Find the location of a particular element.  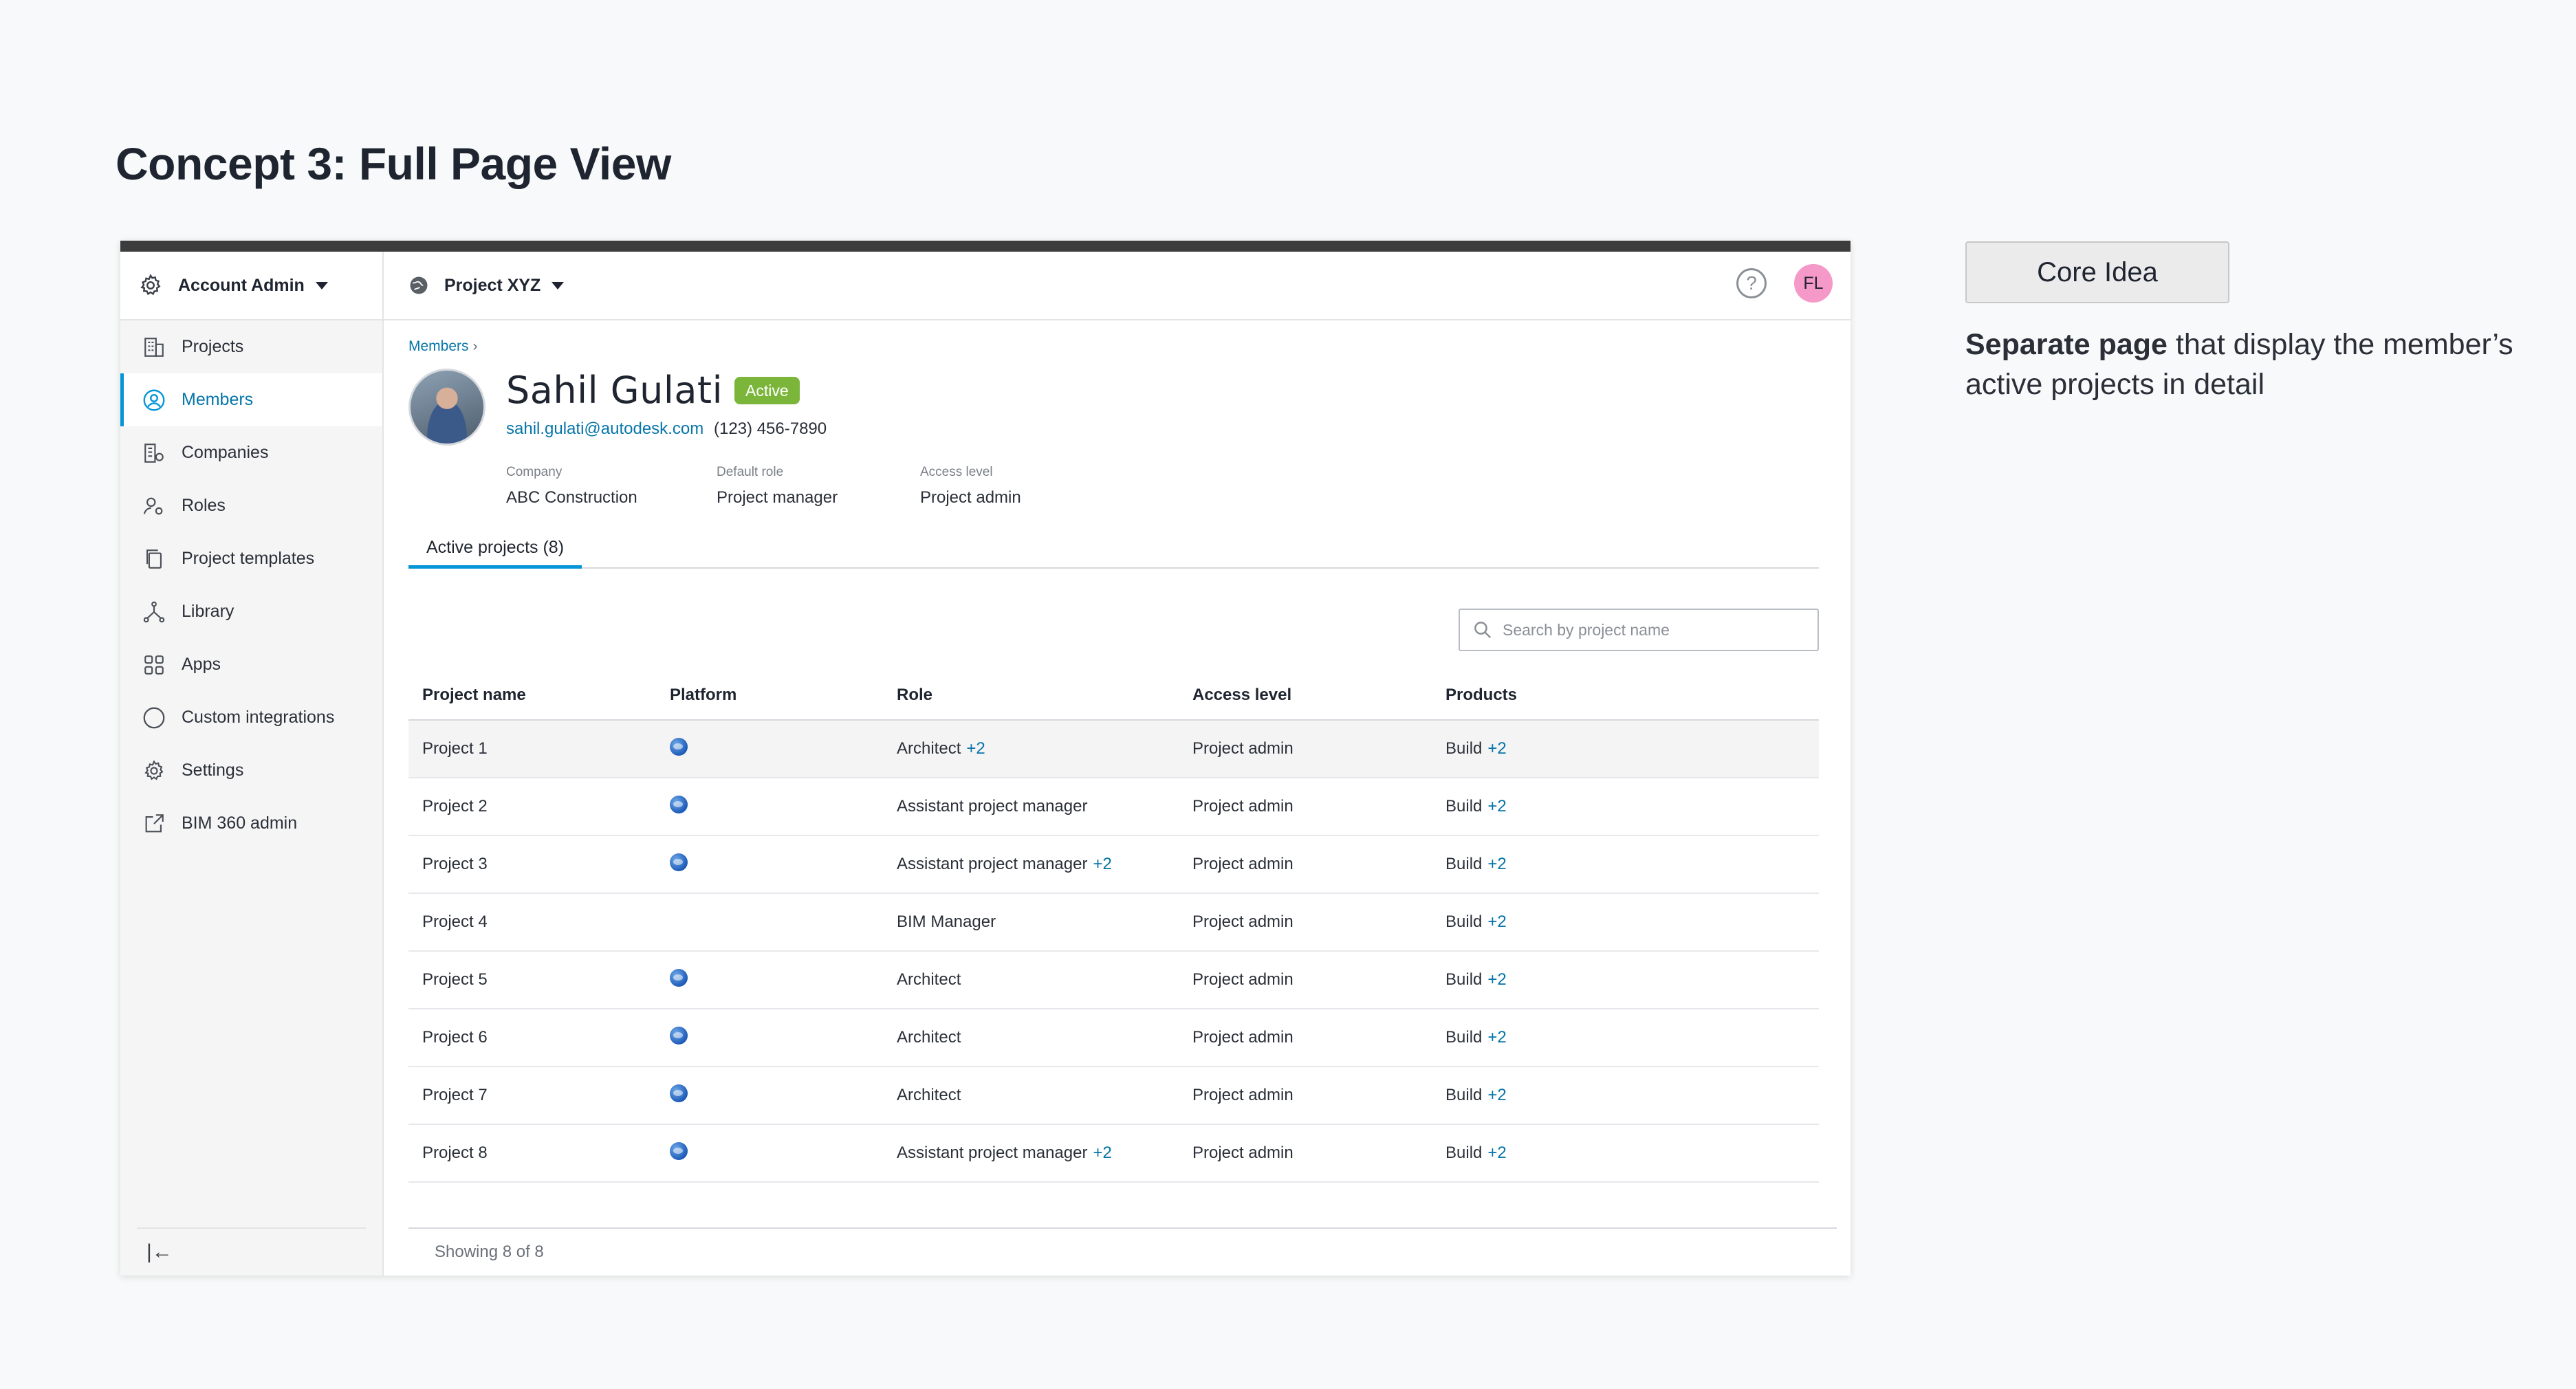

meta-role-value: Project manager is located at coordinates (777, 497).